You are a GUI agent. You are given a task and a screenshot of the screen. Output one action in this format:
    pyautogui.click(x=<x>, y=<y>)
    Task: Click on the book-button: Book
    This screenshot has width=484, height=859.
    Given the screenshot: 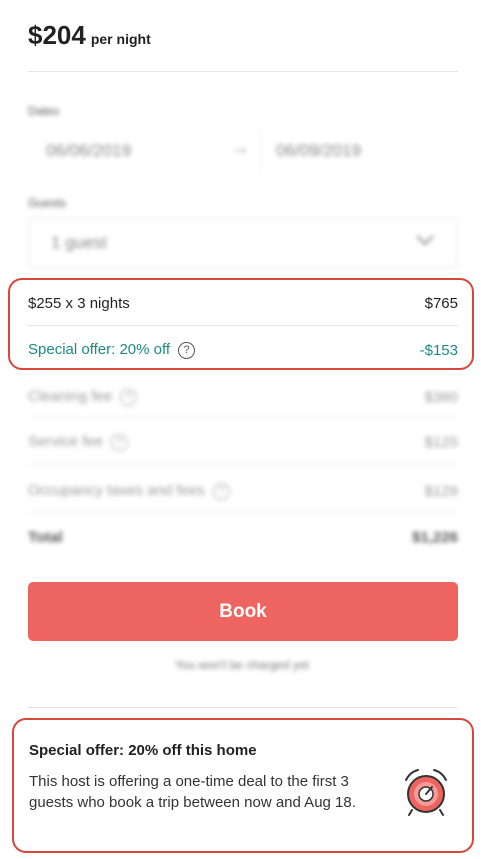 What is the action you would take?
    pyautogui.click(x=243, y=611)
    